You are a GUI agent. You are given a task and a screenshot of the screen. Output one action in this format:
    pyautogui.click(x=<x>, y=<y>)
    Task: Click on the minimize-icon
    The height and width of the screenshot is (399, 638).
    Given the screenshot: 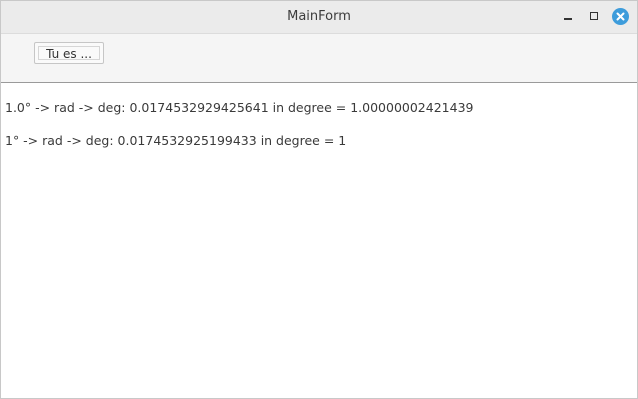 What is the action you would take?
    pyautogui.click(x=568, y=19)
    